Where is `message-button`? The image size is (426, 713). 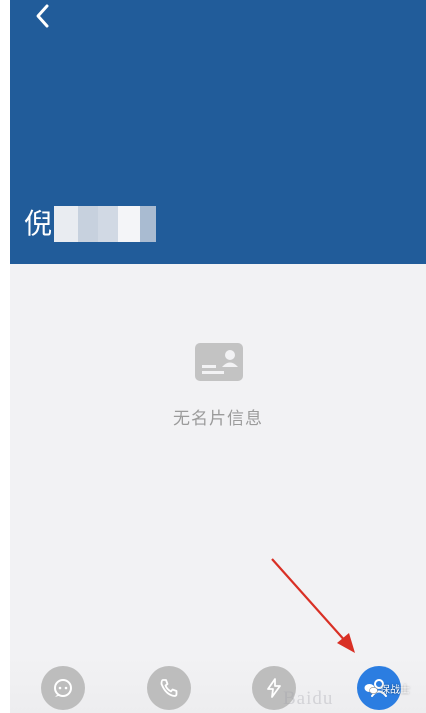
message-button is located at coordinates (63, 688).